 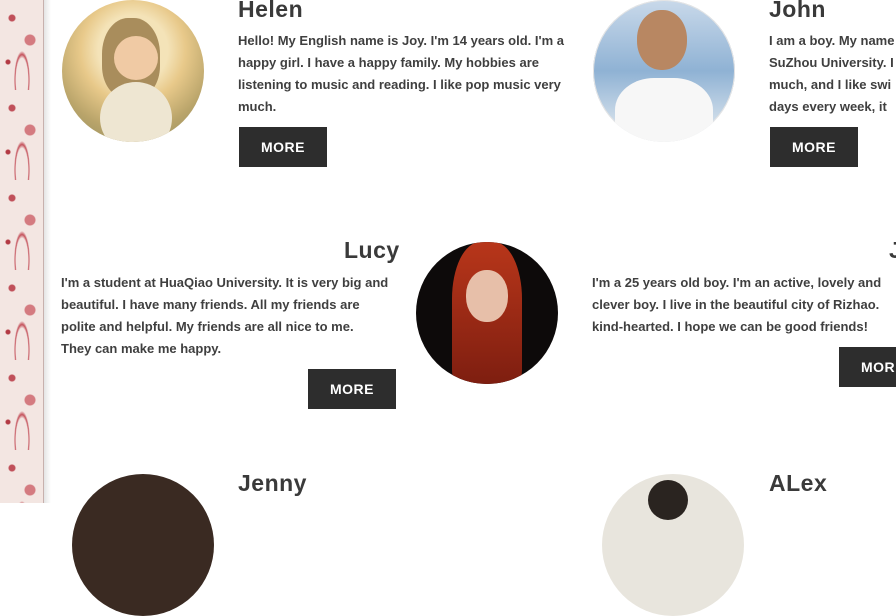 What do you see at coordinates (828, 106) in the screenshot?
I see `john-bio-line: days every week, it` at bounding box center [828, 106].